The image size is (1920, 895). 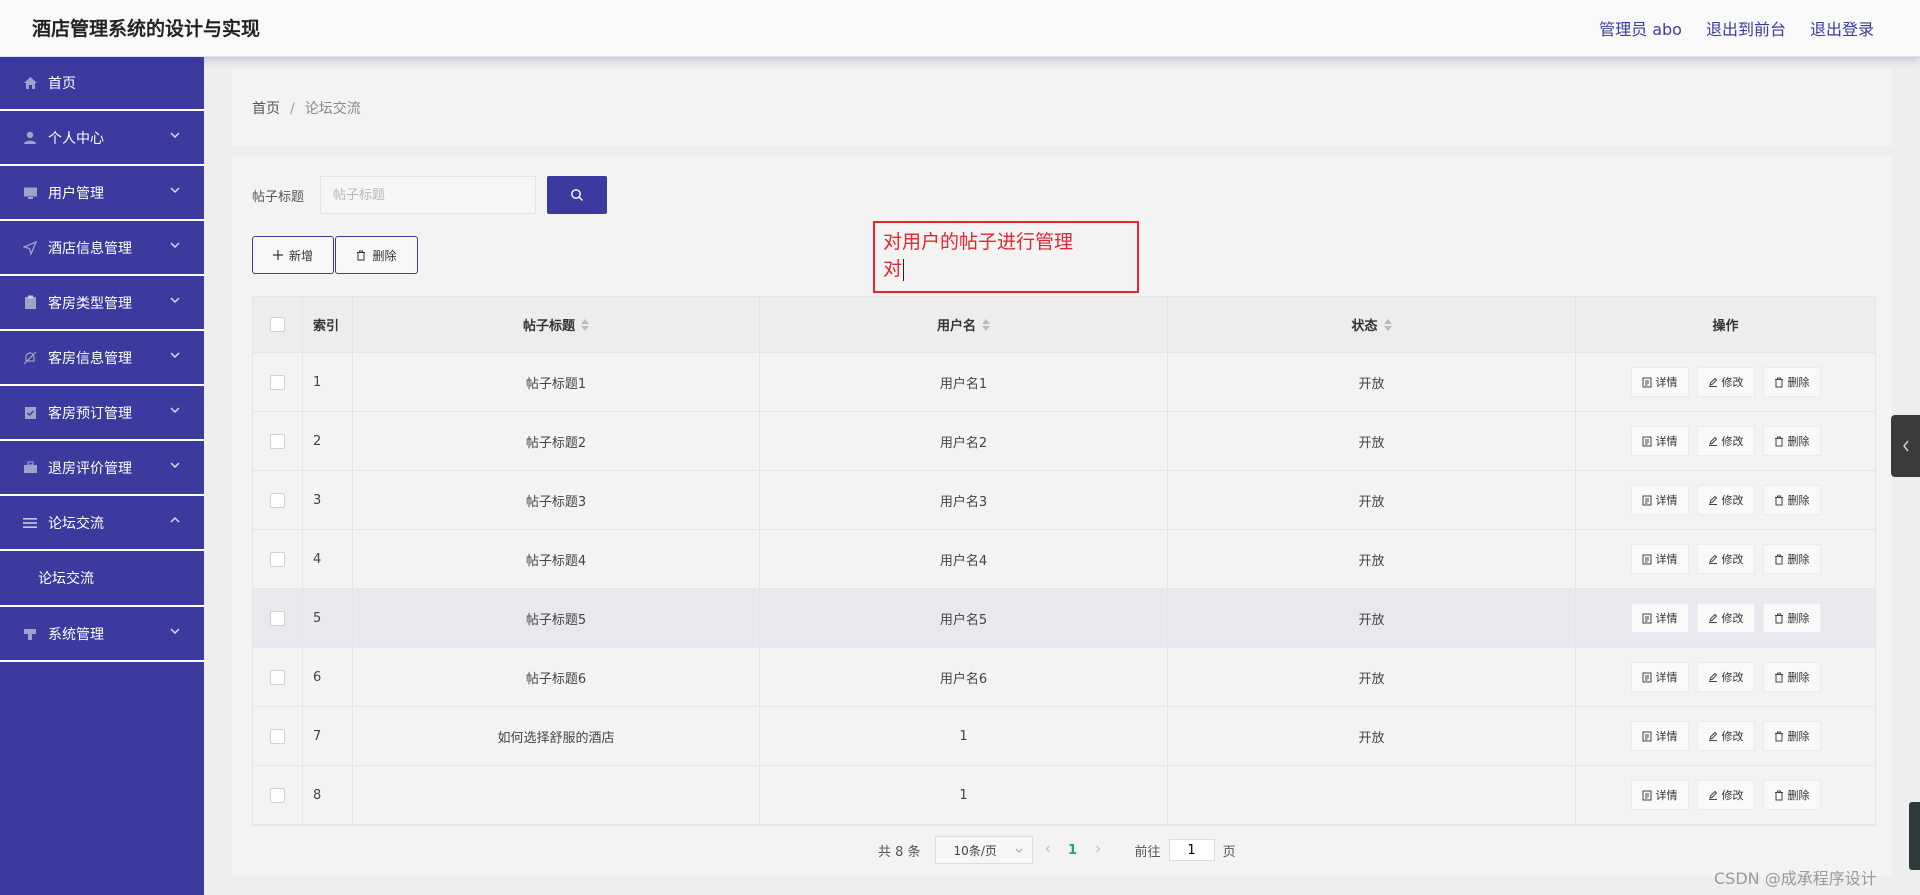 What do you see at coordinates (102, 358) in the screenshot?
I see `sidebar-item-room-info: 客房信息管理` at bounding box center [102, 358].